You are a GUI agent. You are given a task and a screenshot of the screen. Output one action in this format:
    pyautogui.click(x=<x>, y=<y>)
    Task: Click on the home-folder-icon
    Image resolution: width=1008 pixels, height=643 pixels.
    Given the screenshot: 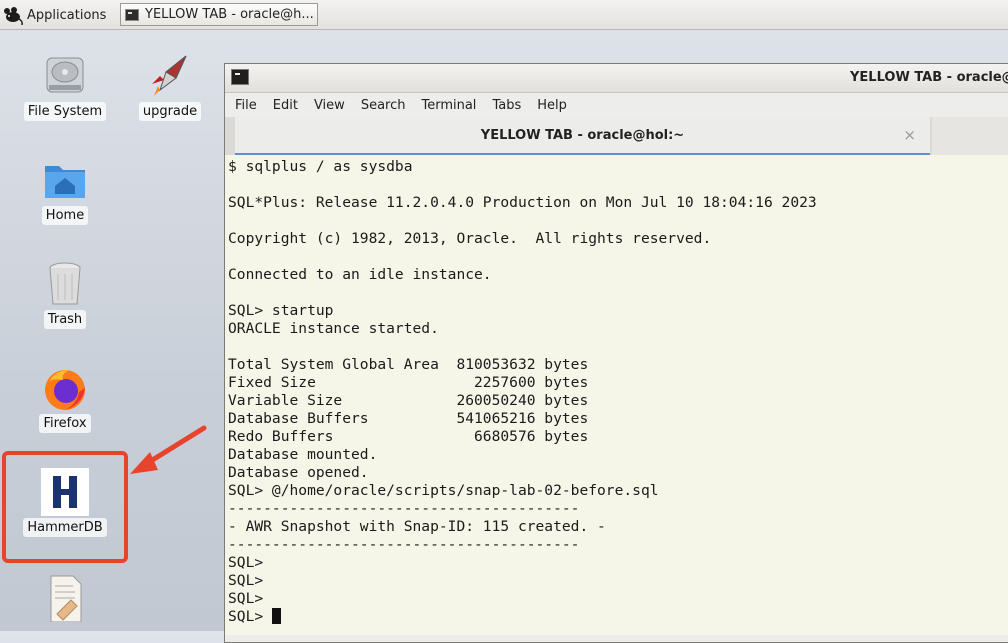 What is the action you would take?
    pyautogui.click(x=65, y=182)
    